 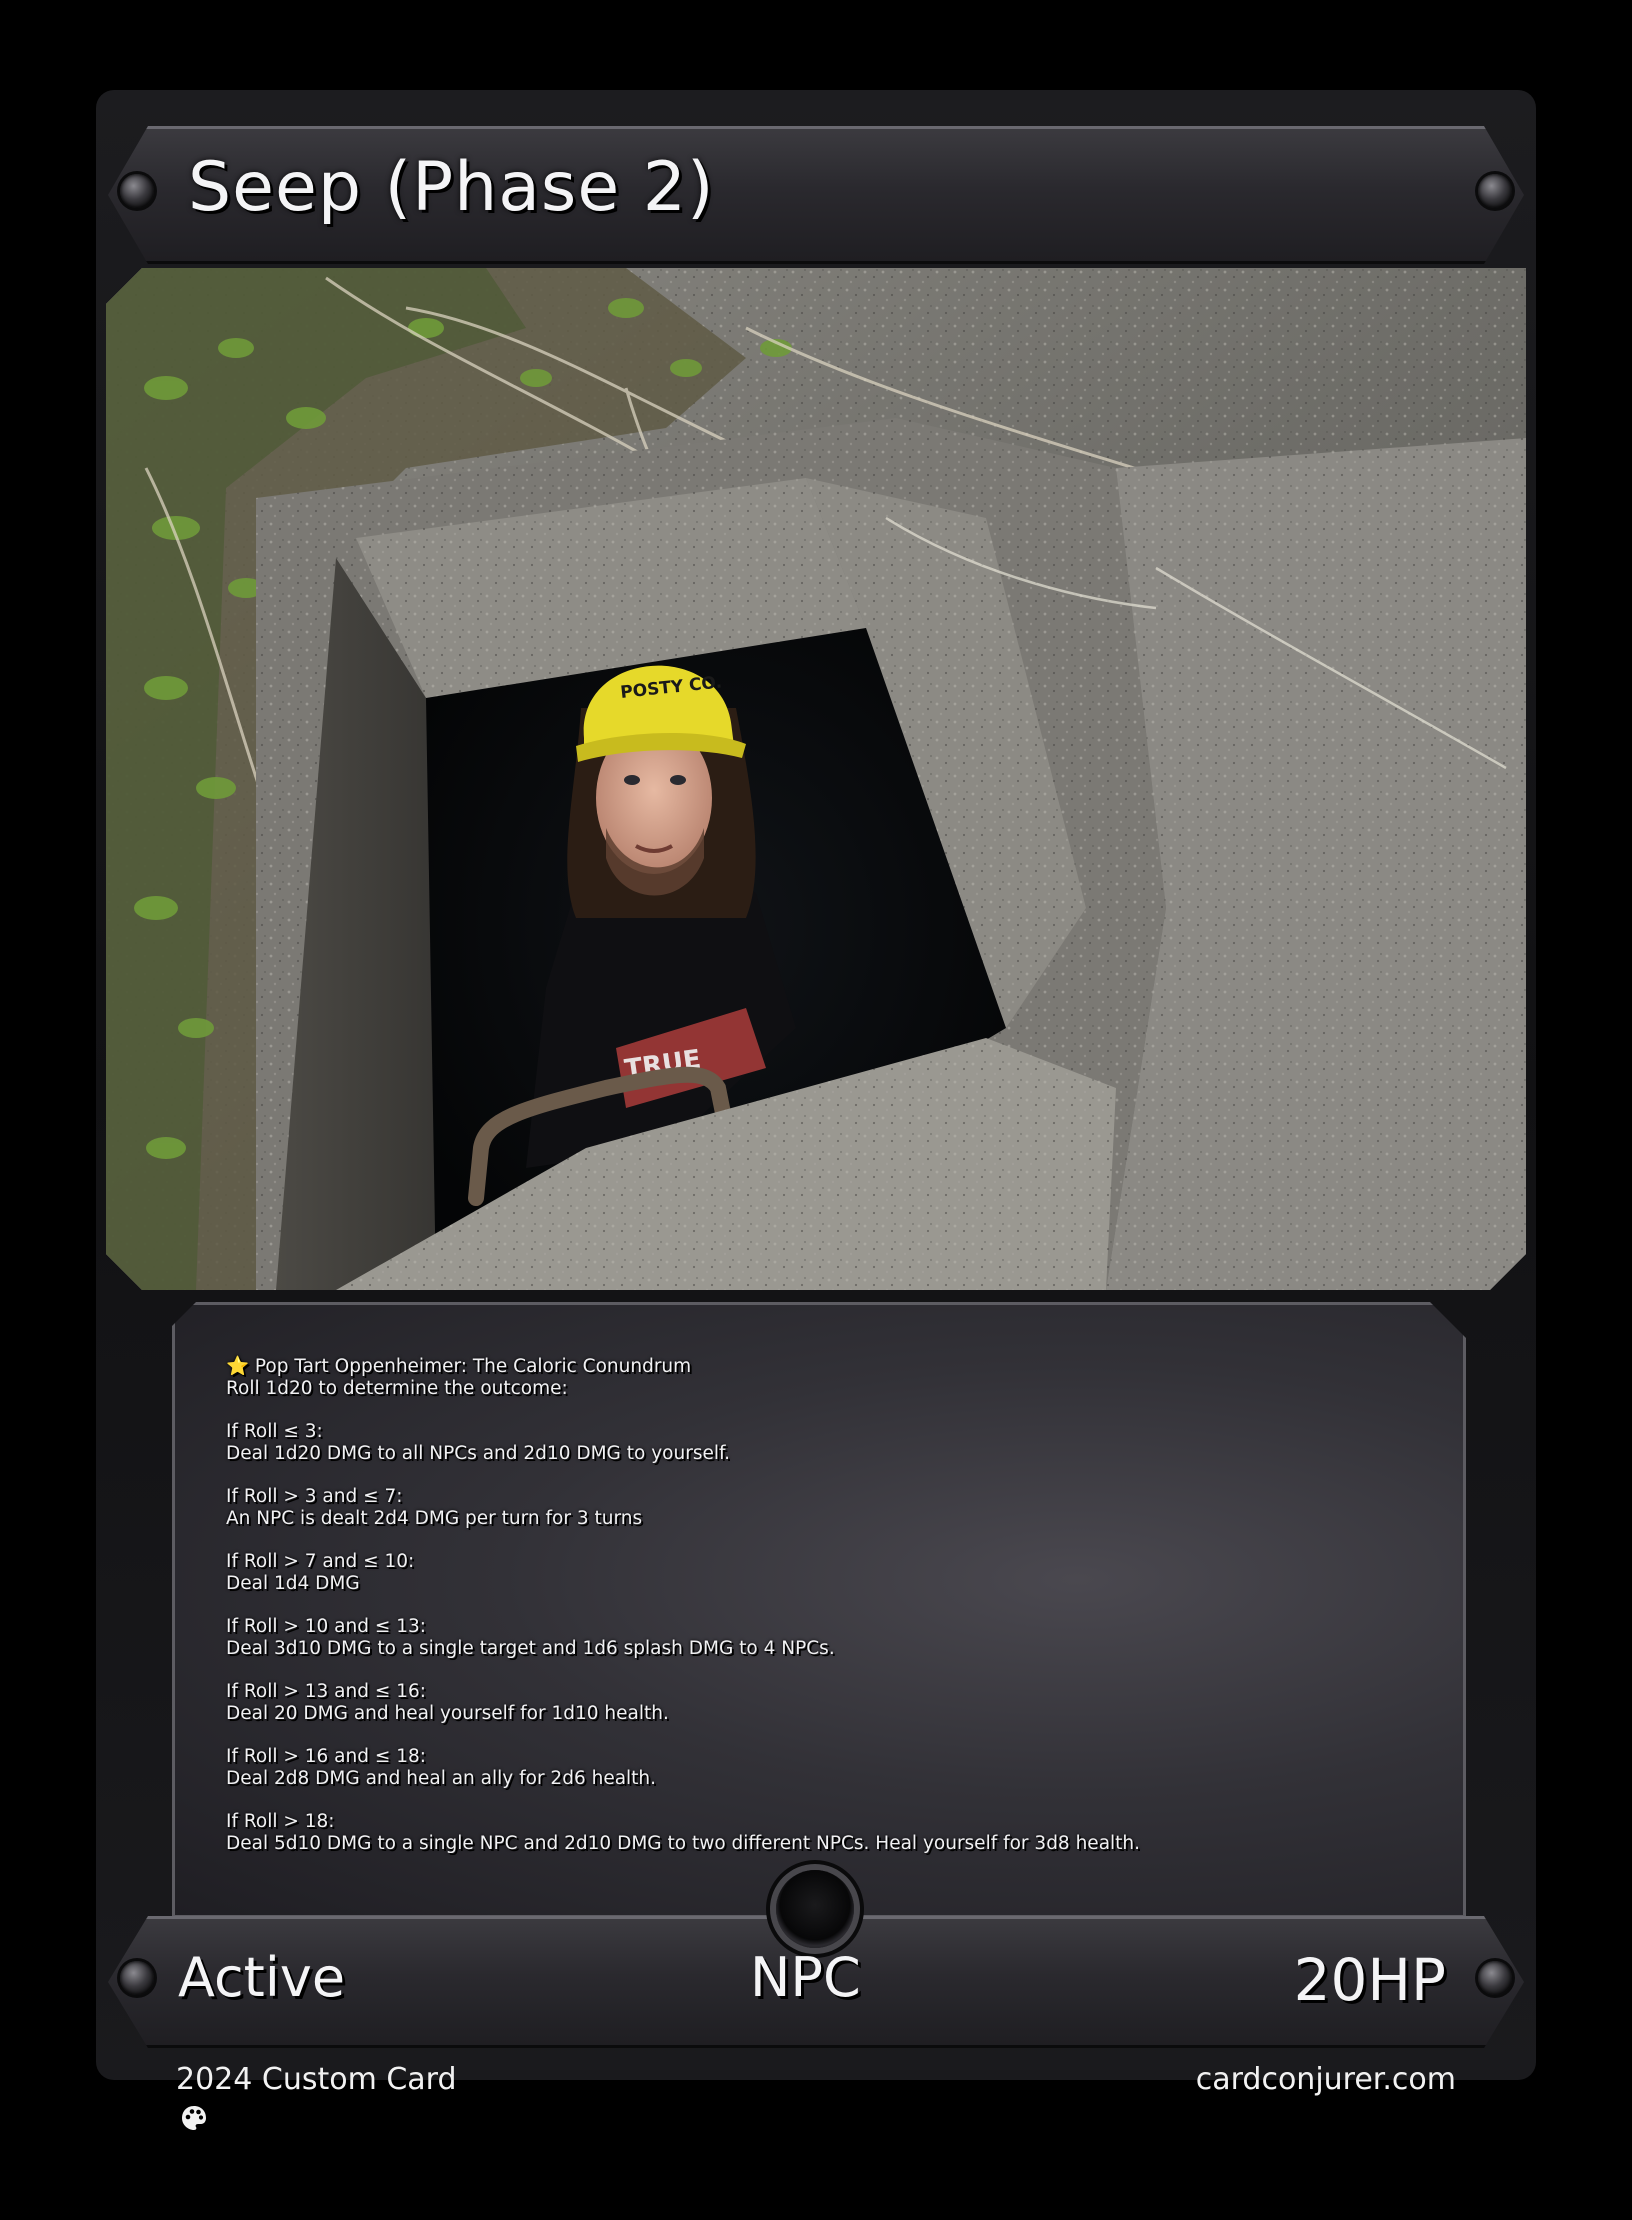 I want to click on roll-effect: Deal 1d4 DMG, so click(x=293, y=1583).